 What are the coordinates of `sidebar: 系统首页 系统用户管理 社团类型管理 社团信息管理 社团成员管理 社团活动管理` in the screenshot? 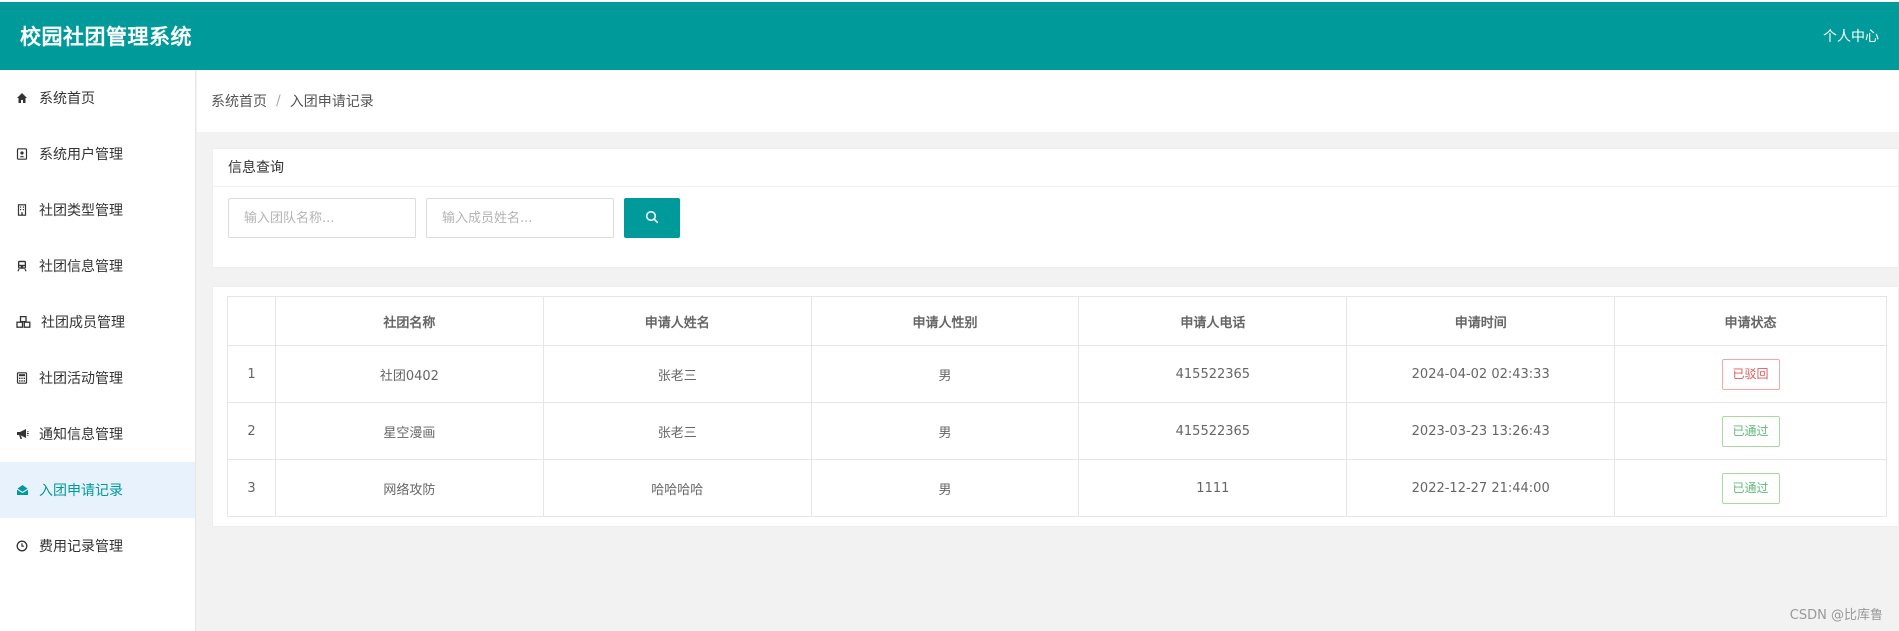 It's located at (98, 350).